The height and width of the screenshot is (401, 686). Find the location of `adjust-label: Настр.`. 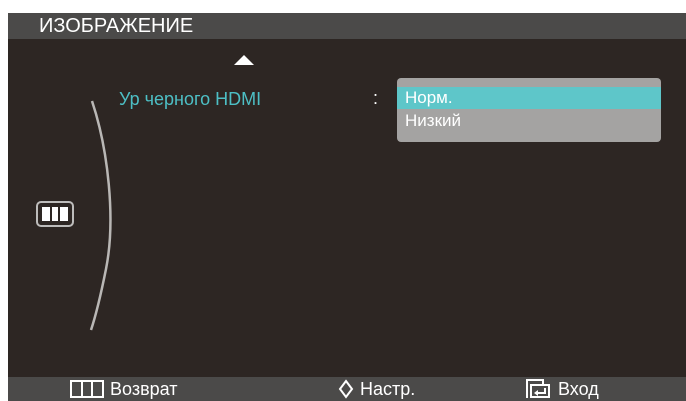

adjust-label: Настр. is located at coordinates (388, 389).